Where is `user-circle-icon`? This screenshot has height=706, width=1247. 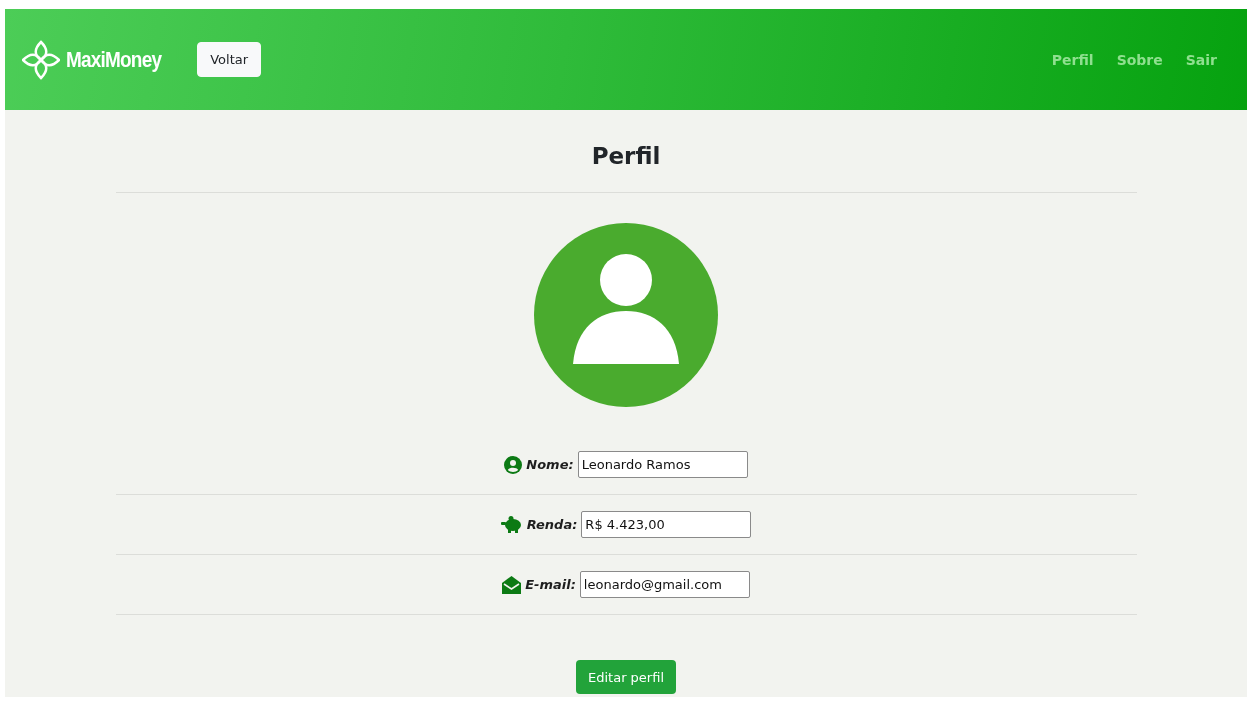
user-circle-icon is located at coordinates (513, 464).